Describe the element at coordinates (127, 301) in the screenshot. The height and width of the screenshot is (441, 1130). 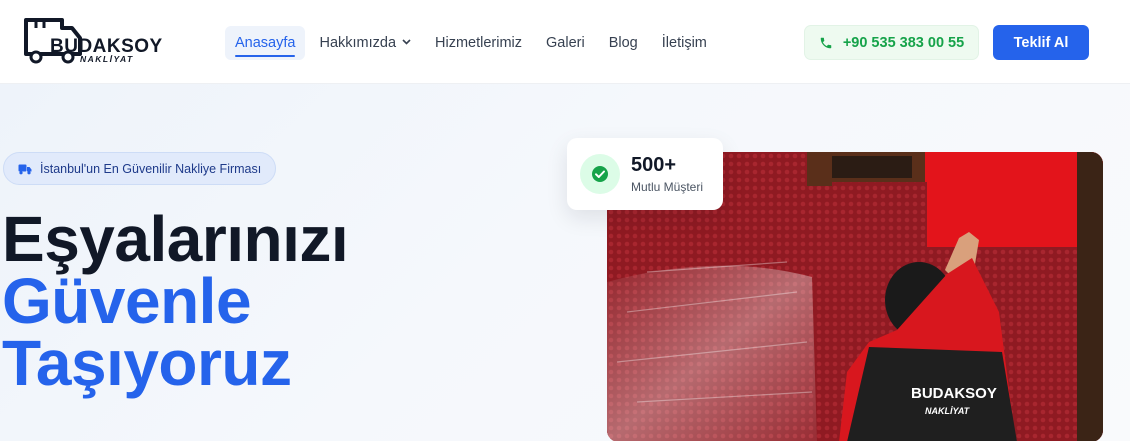
I see `headline-line-2: Güvenle` at that location.